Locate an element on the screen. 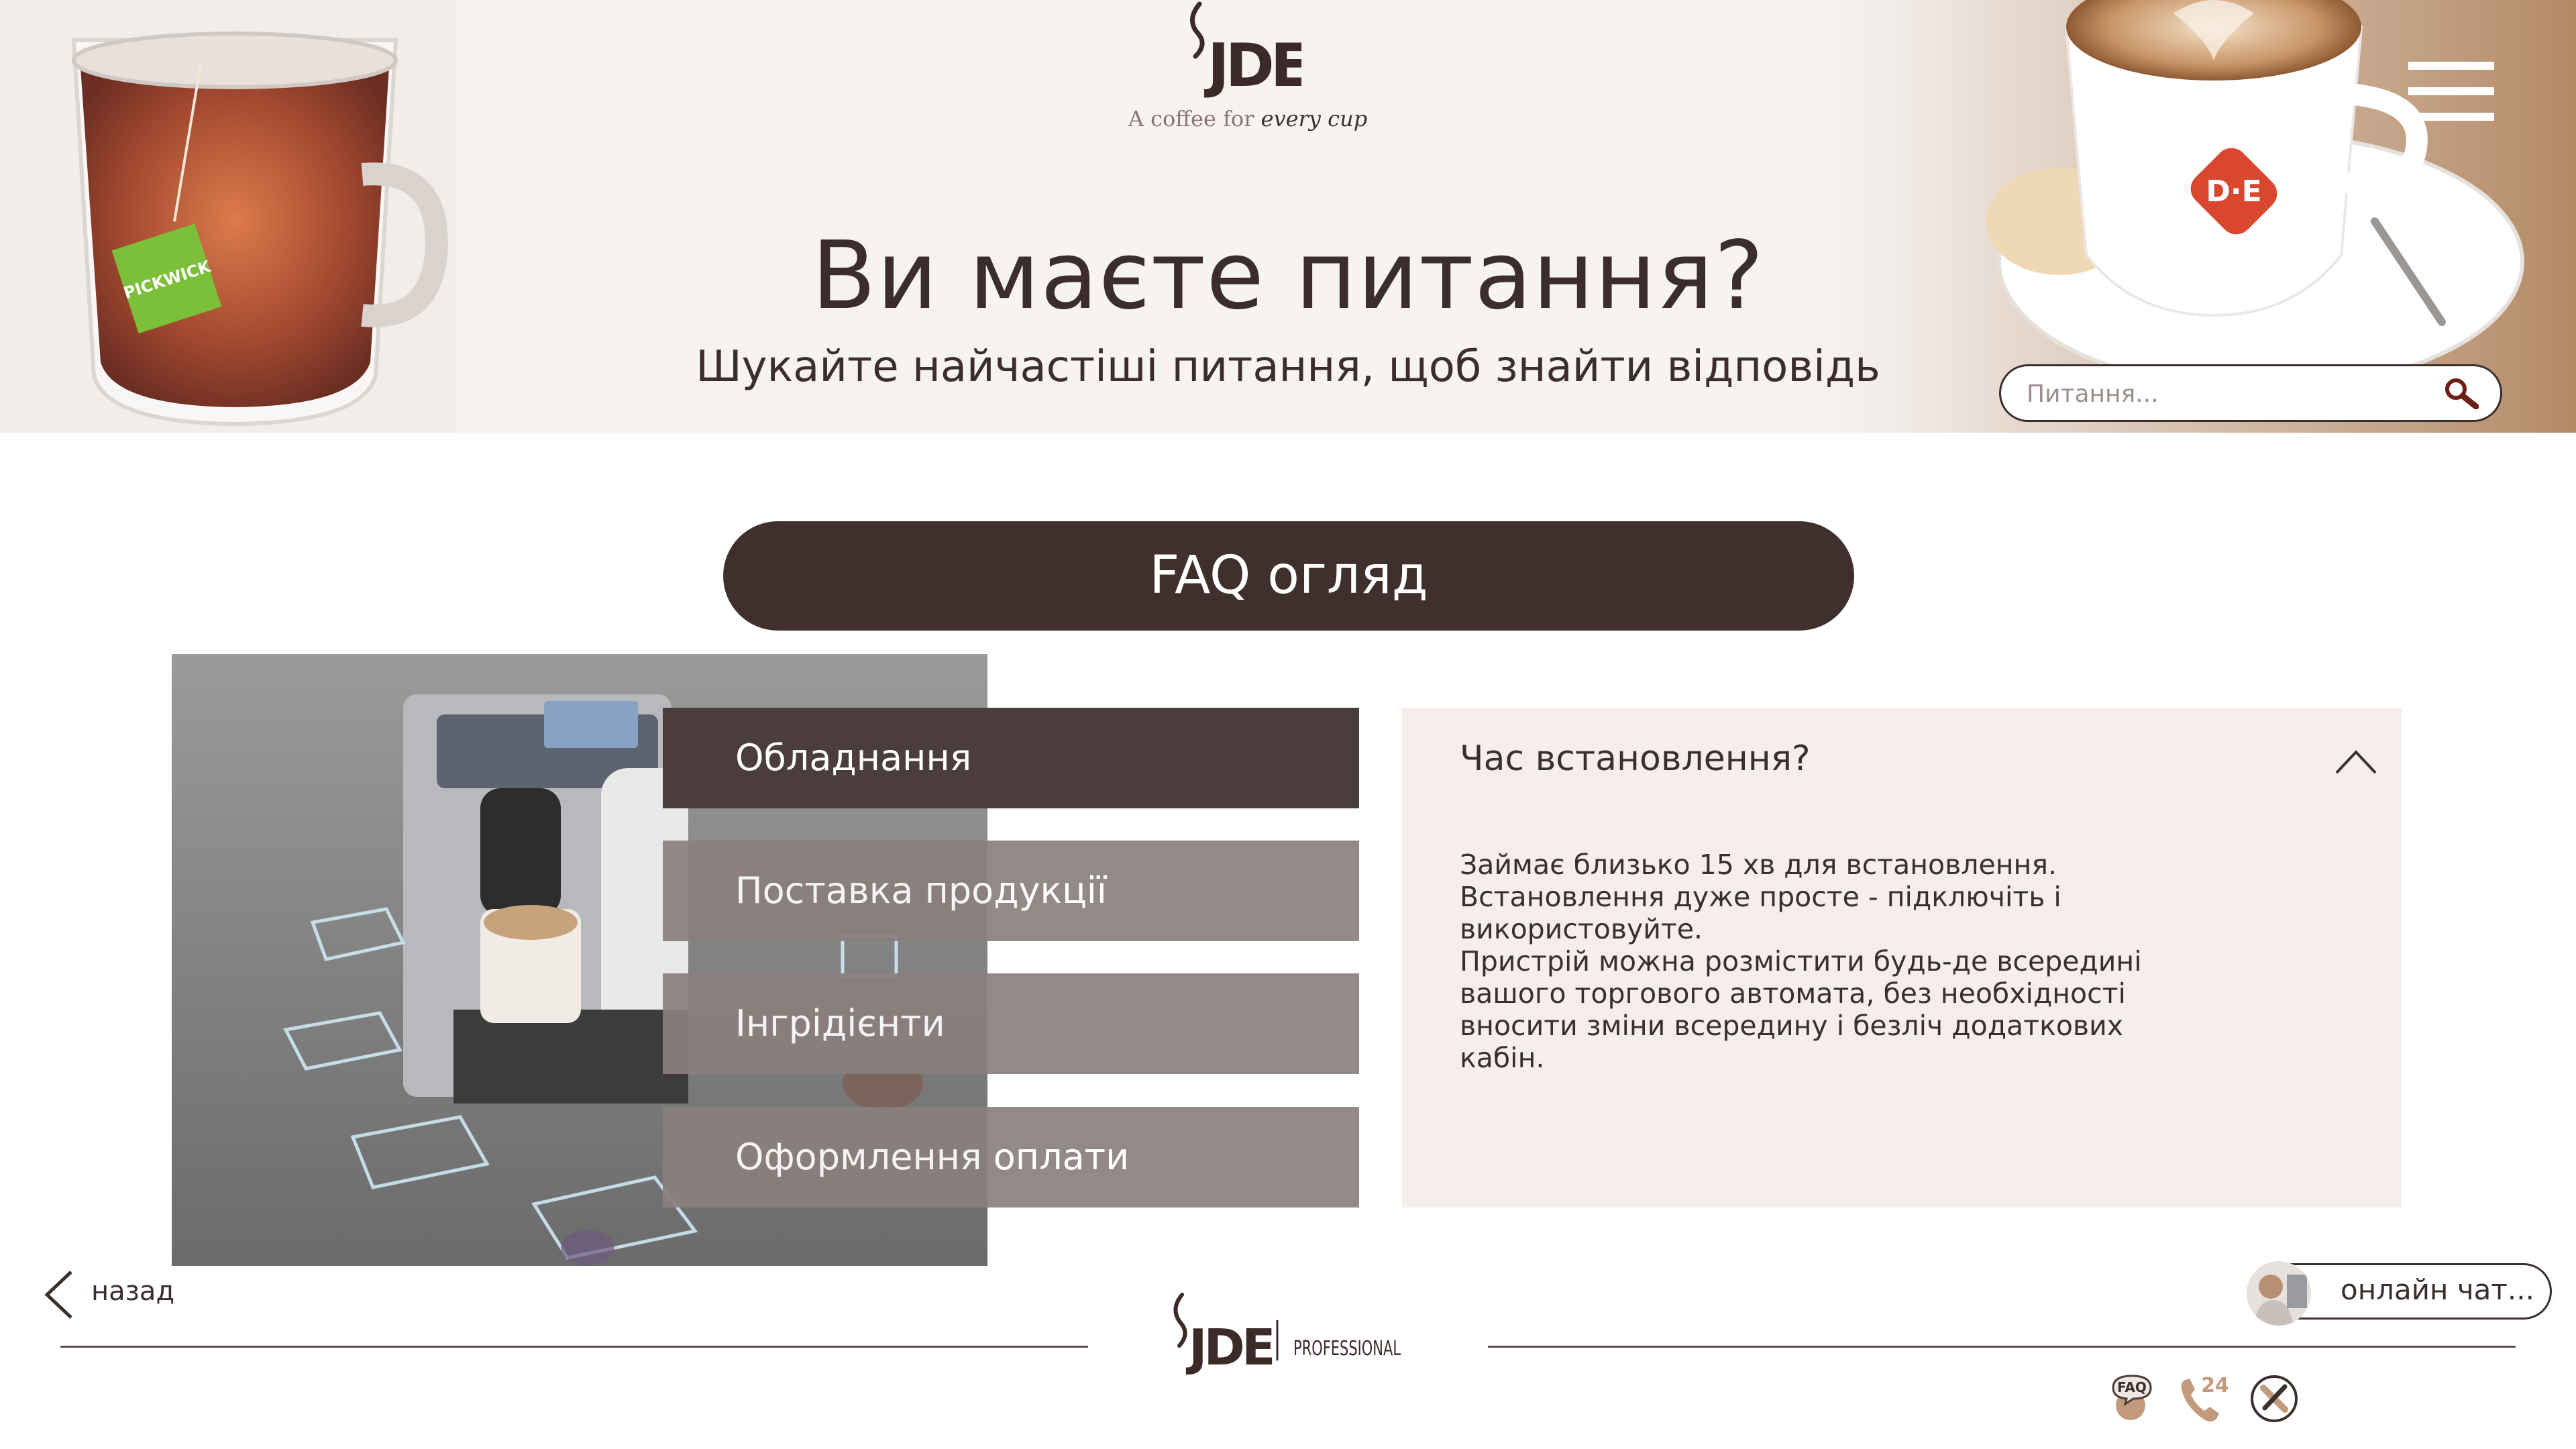  search-field is located at coordinates (2250, 393).